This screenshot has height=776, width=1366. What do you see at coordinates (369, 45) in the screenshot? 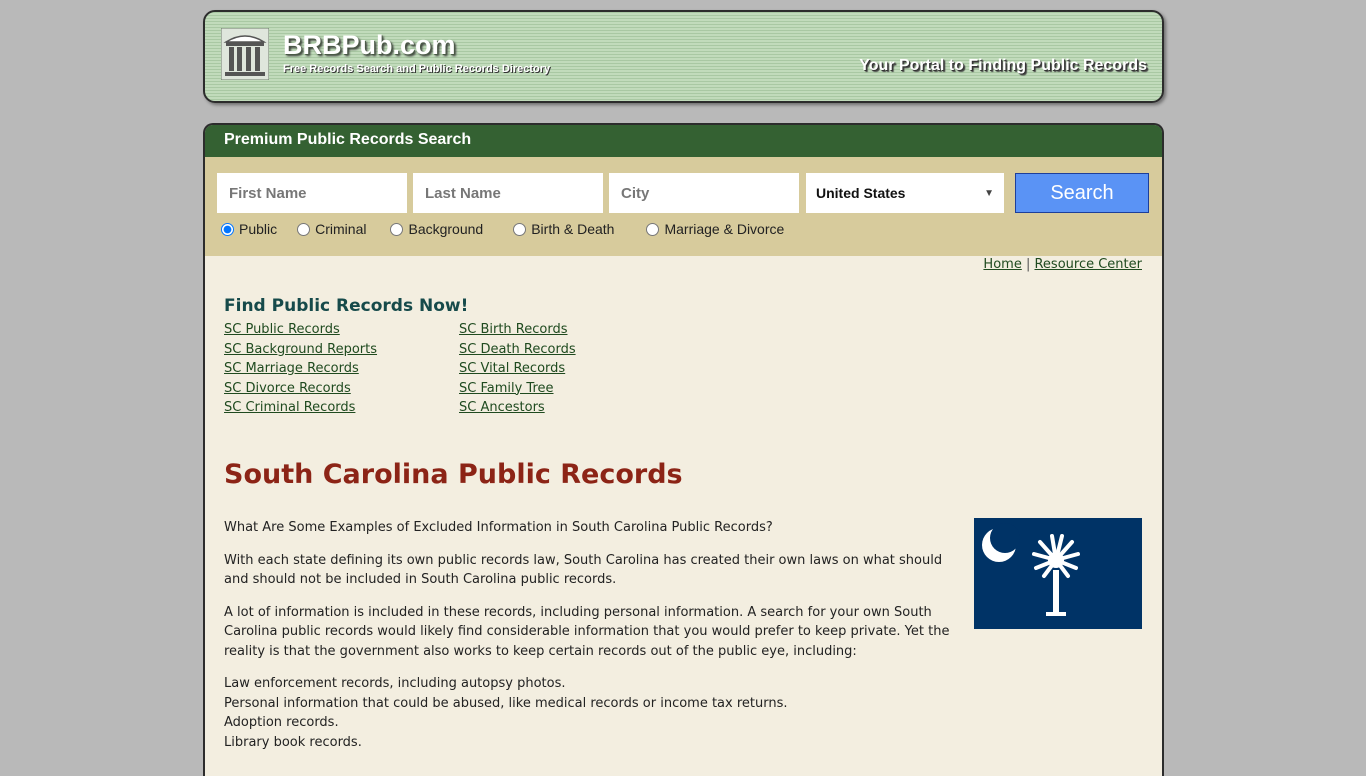
I see `site-name: BRBPub.com` at bounding box center [369, 45].